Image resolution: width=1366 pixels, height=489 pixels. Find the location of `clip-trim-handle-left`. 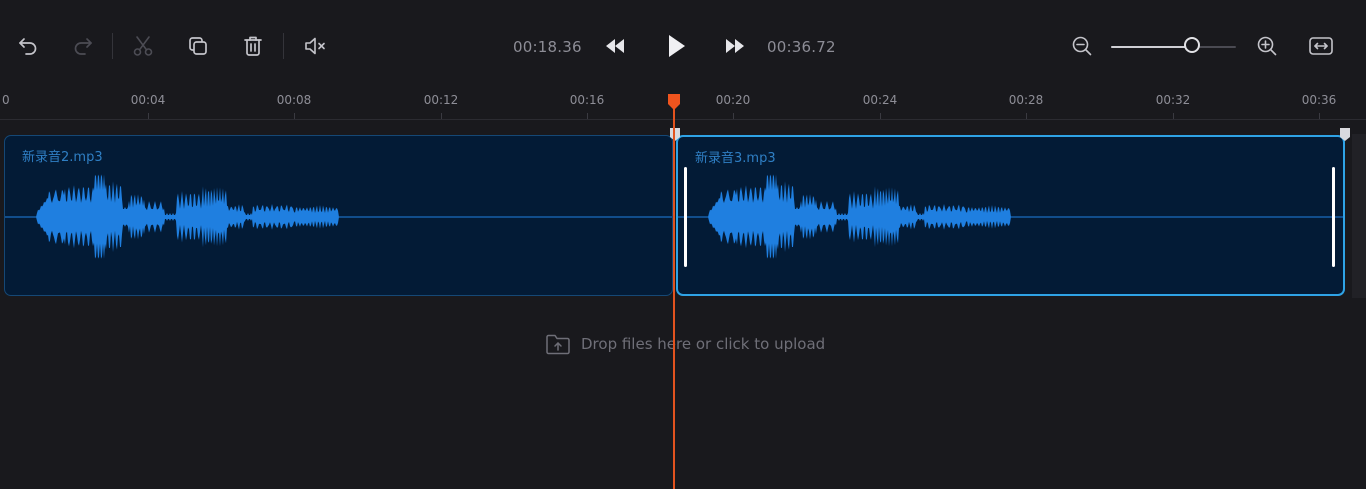

clip-trim-handle-left is located at coordinates (685, 217).